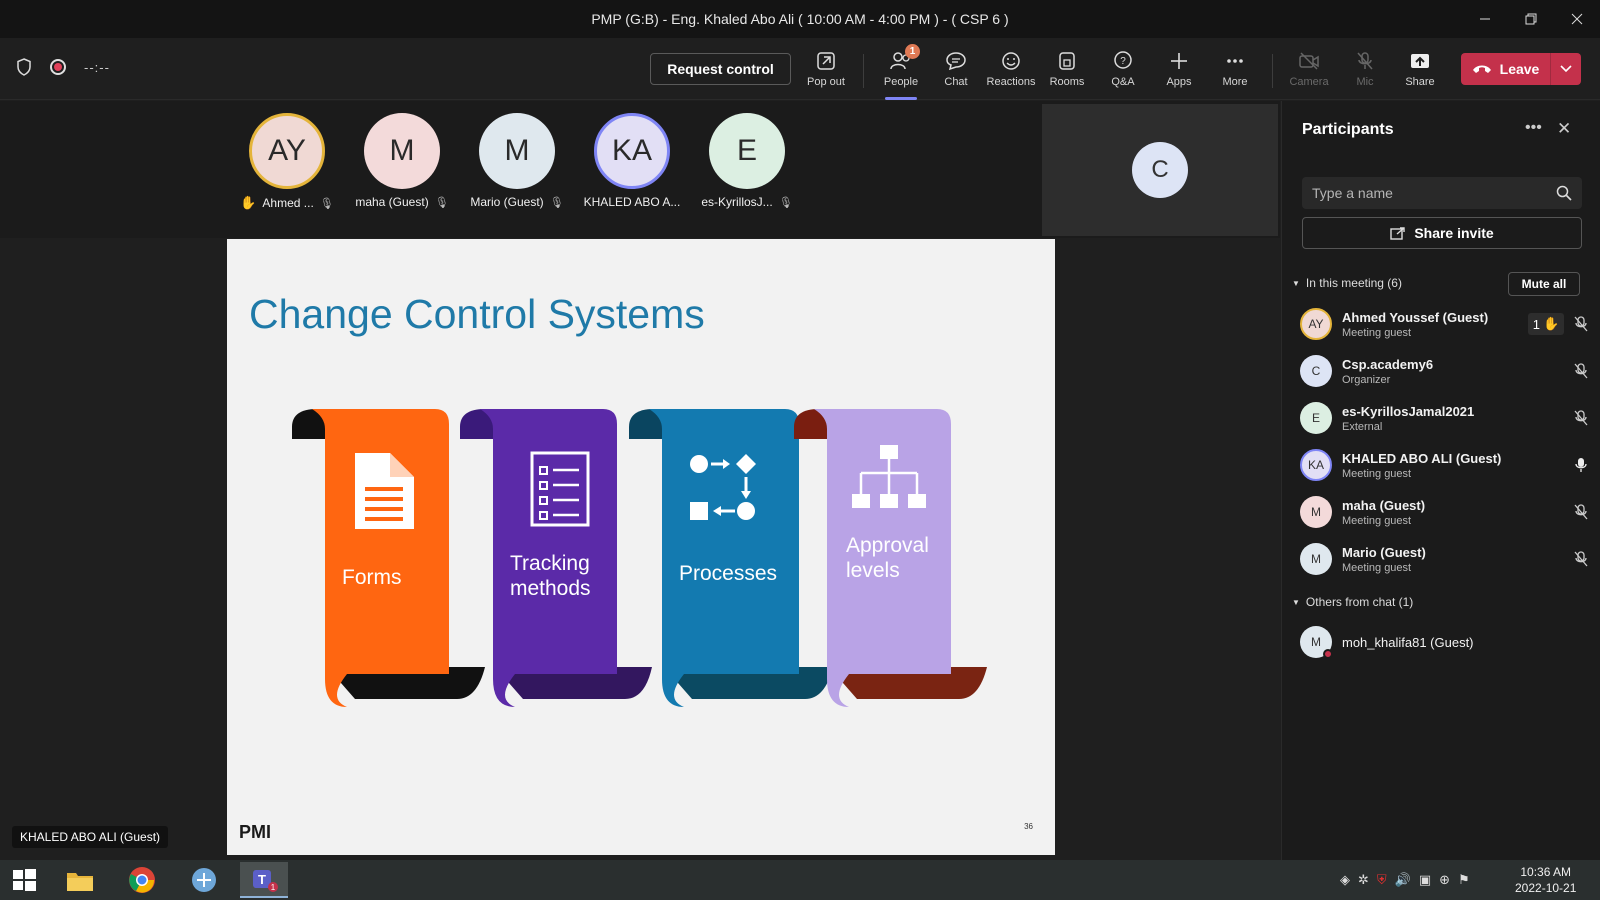 The height and width of the screenshot is (900, 1600). What do you see at coordinates (1485, 19) in the screenshot?
I see `minimize-icon` at bounding box center [1485, 19].